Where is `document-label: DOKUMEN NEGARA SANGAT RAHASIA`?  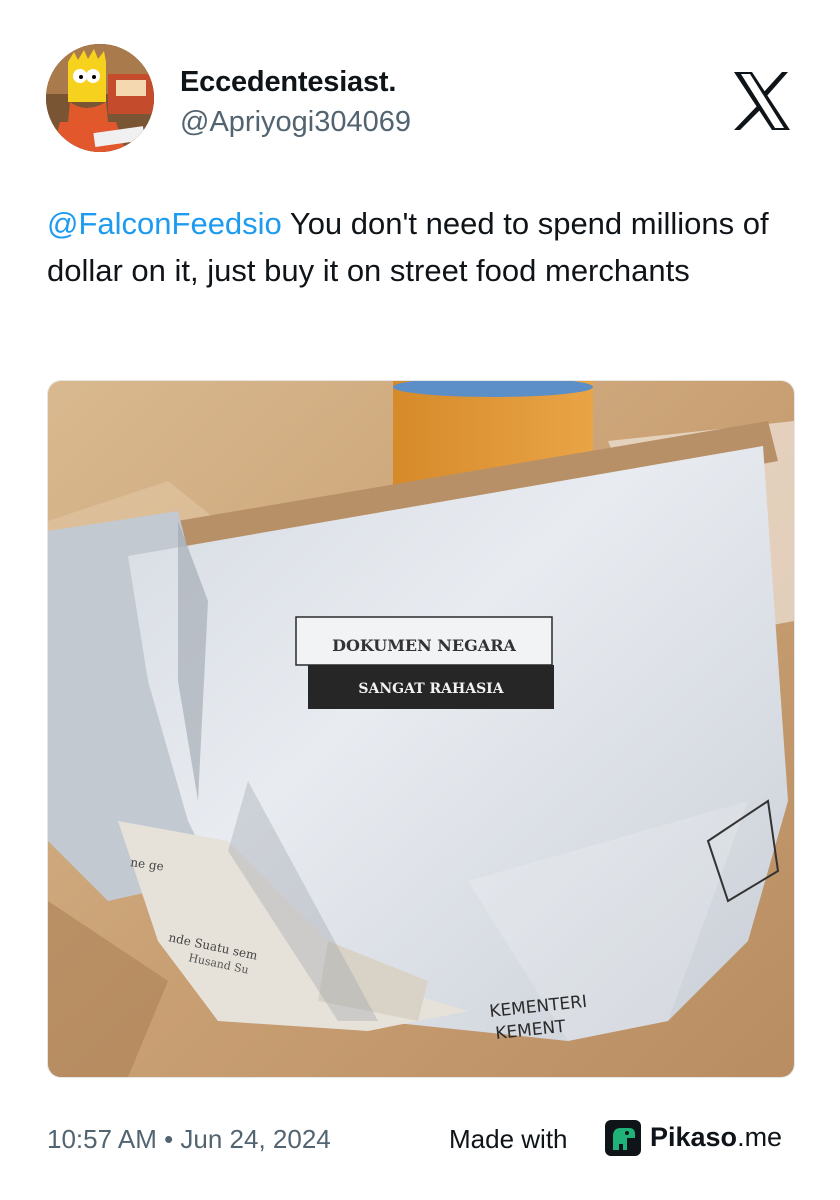 document-label: DOKUMEN NEGARA SANGAT RAHASIA is located at coordinates (424, 662).